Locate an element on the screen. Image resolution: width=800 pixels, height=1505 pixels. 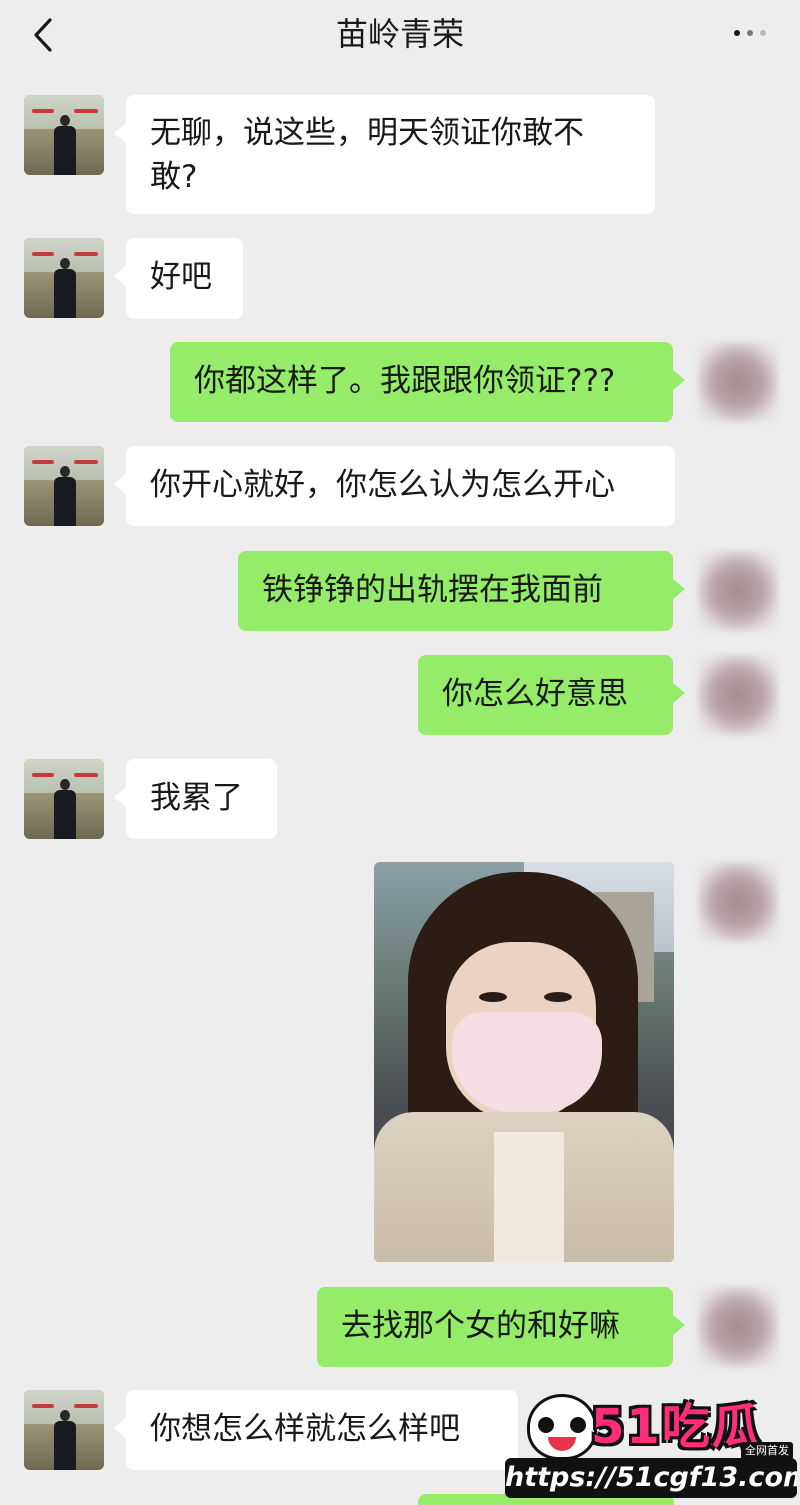
site-watermark: 51吃瓜 全网首发 https://51cgf13.com is located at coordinates (651, 1446).